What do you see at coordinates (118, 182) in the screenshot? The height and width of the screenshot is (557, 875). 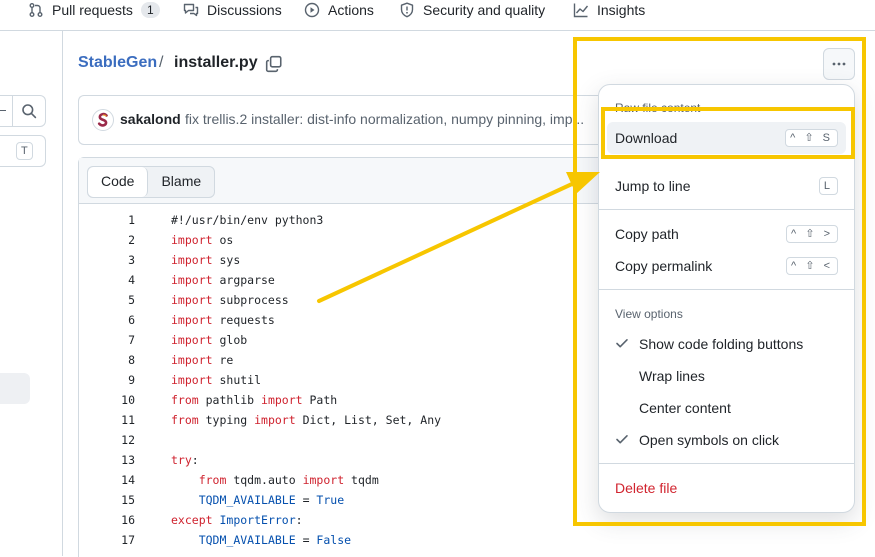 I see `tab-code: Code` at bounding box center [118, 182].